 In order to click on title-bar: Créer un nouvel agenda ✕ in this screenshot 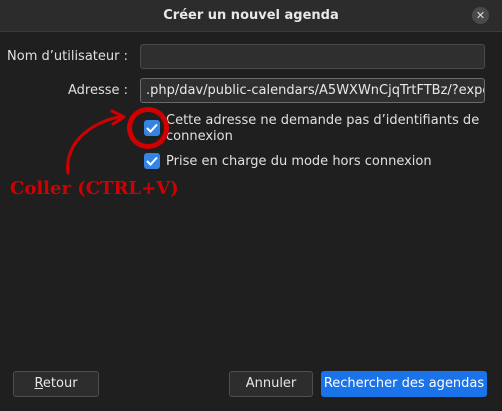, I will do `click(251, 16)`.